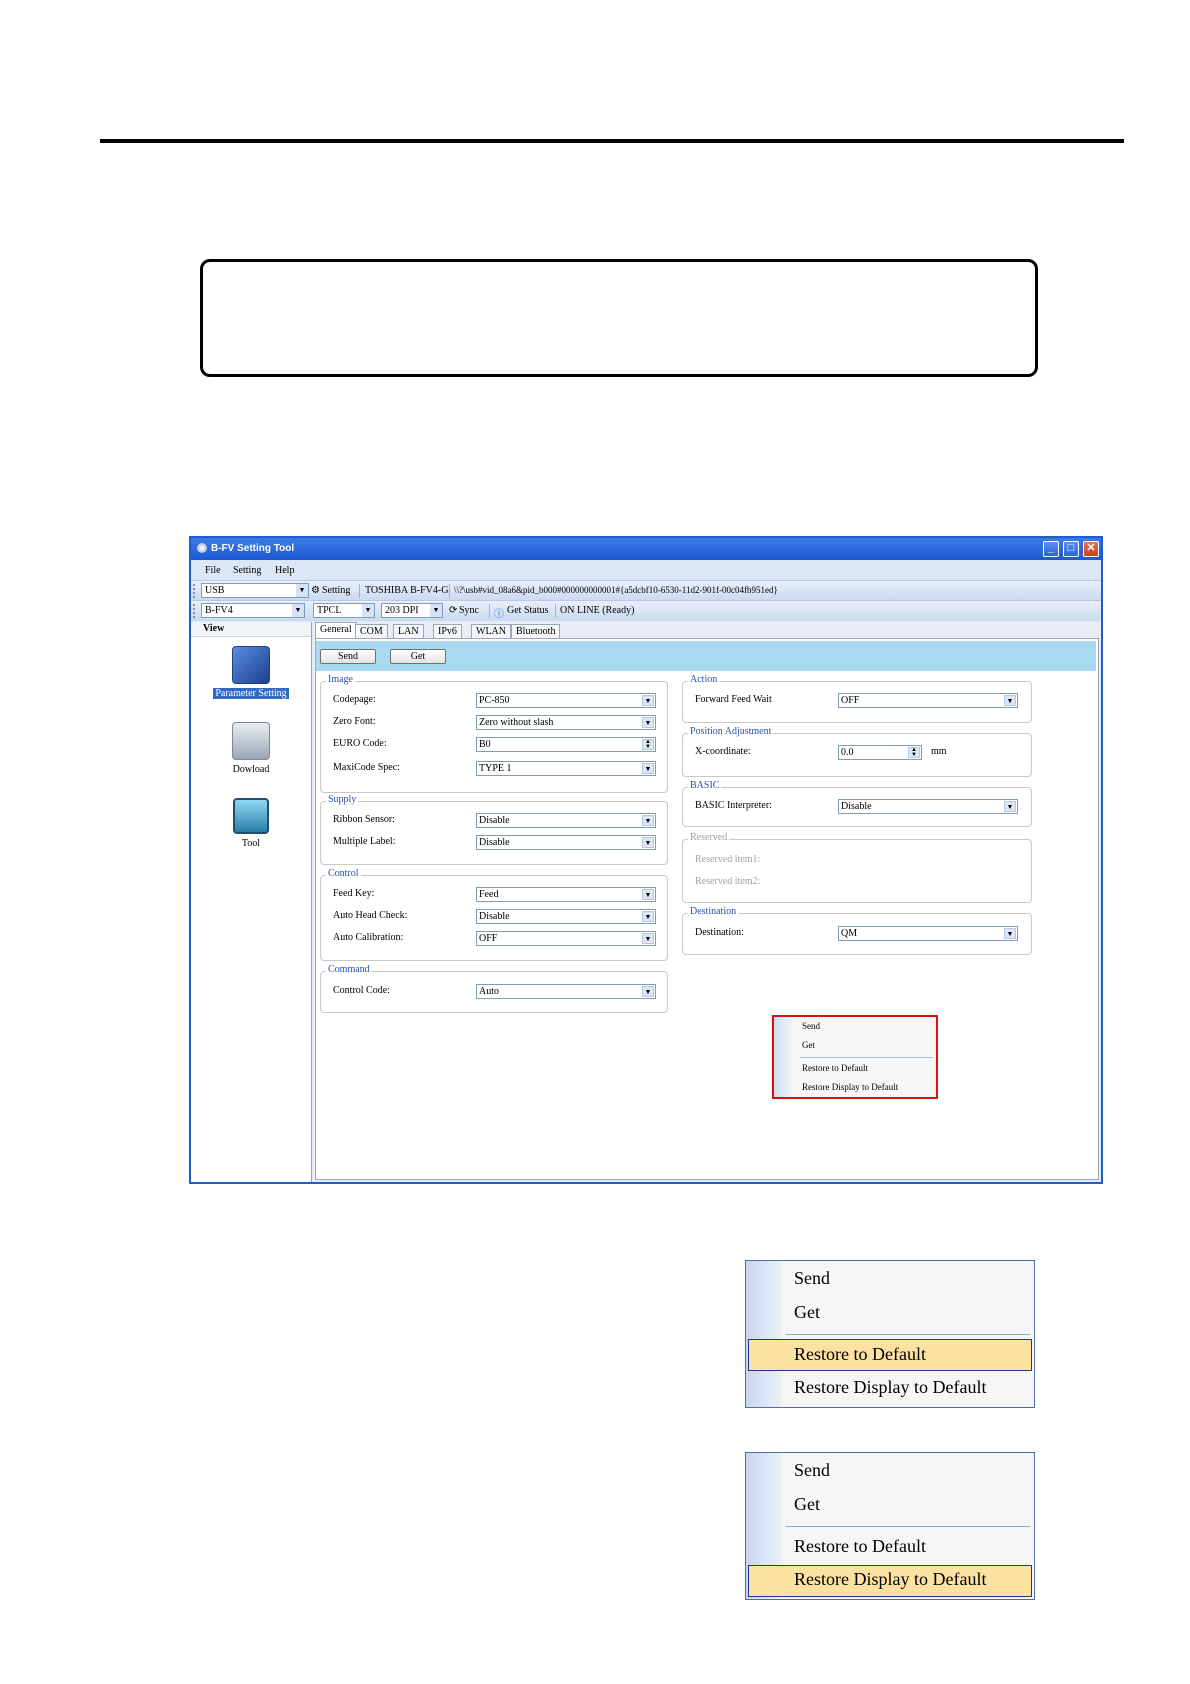  Describe the element at coordinates (469, 610) in the screenshot. I see `sync-button: Sync` at that location.